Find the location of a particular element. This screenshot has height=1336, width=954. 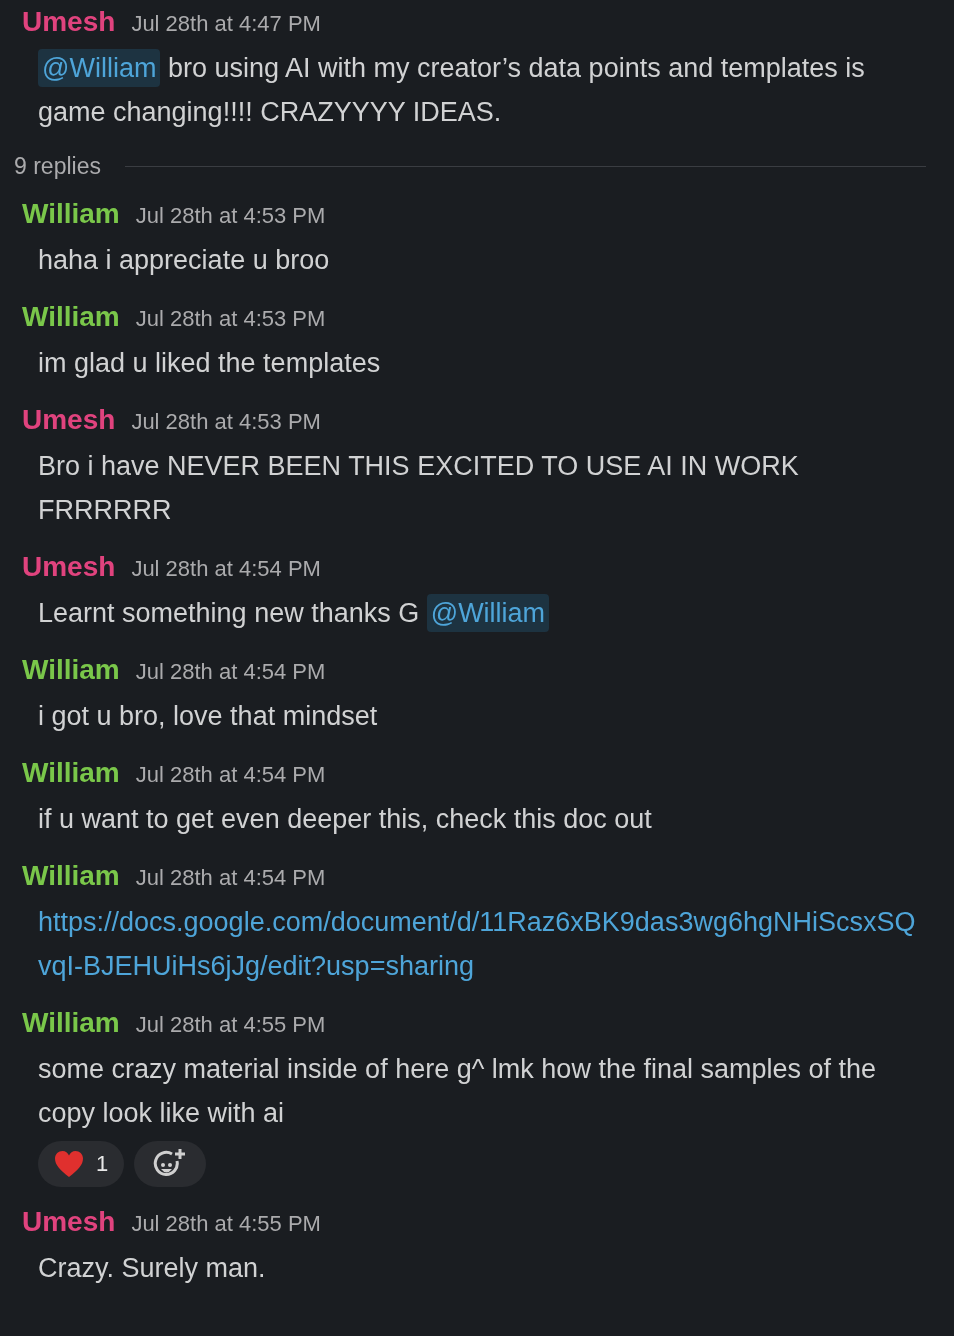

message-text: @William bro using AI with my creator’s data points and templates is game changing!!!! CRAZYYYY IDEAS. is located at coordinates (474, 90).